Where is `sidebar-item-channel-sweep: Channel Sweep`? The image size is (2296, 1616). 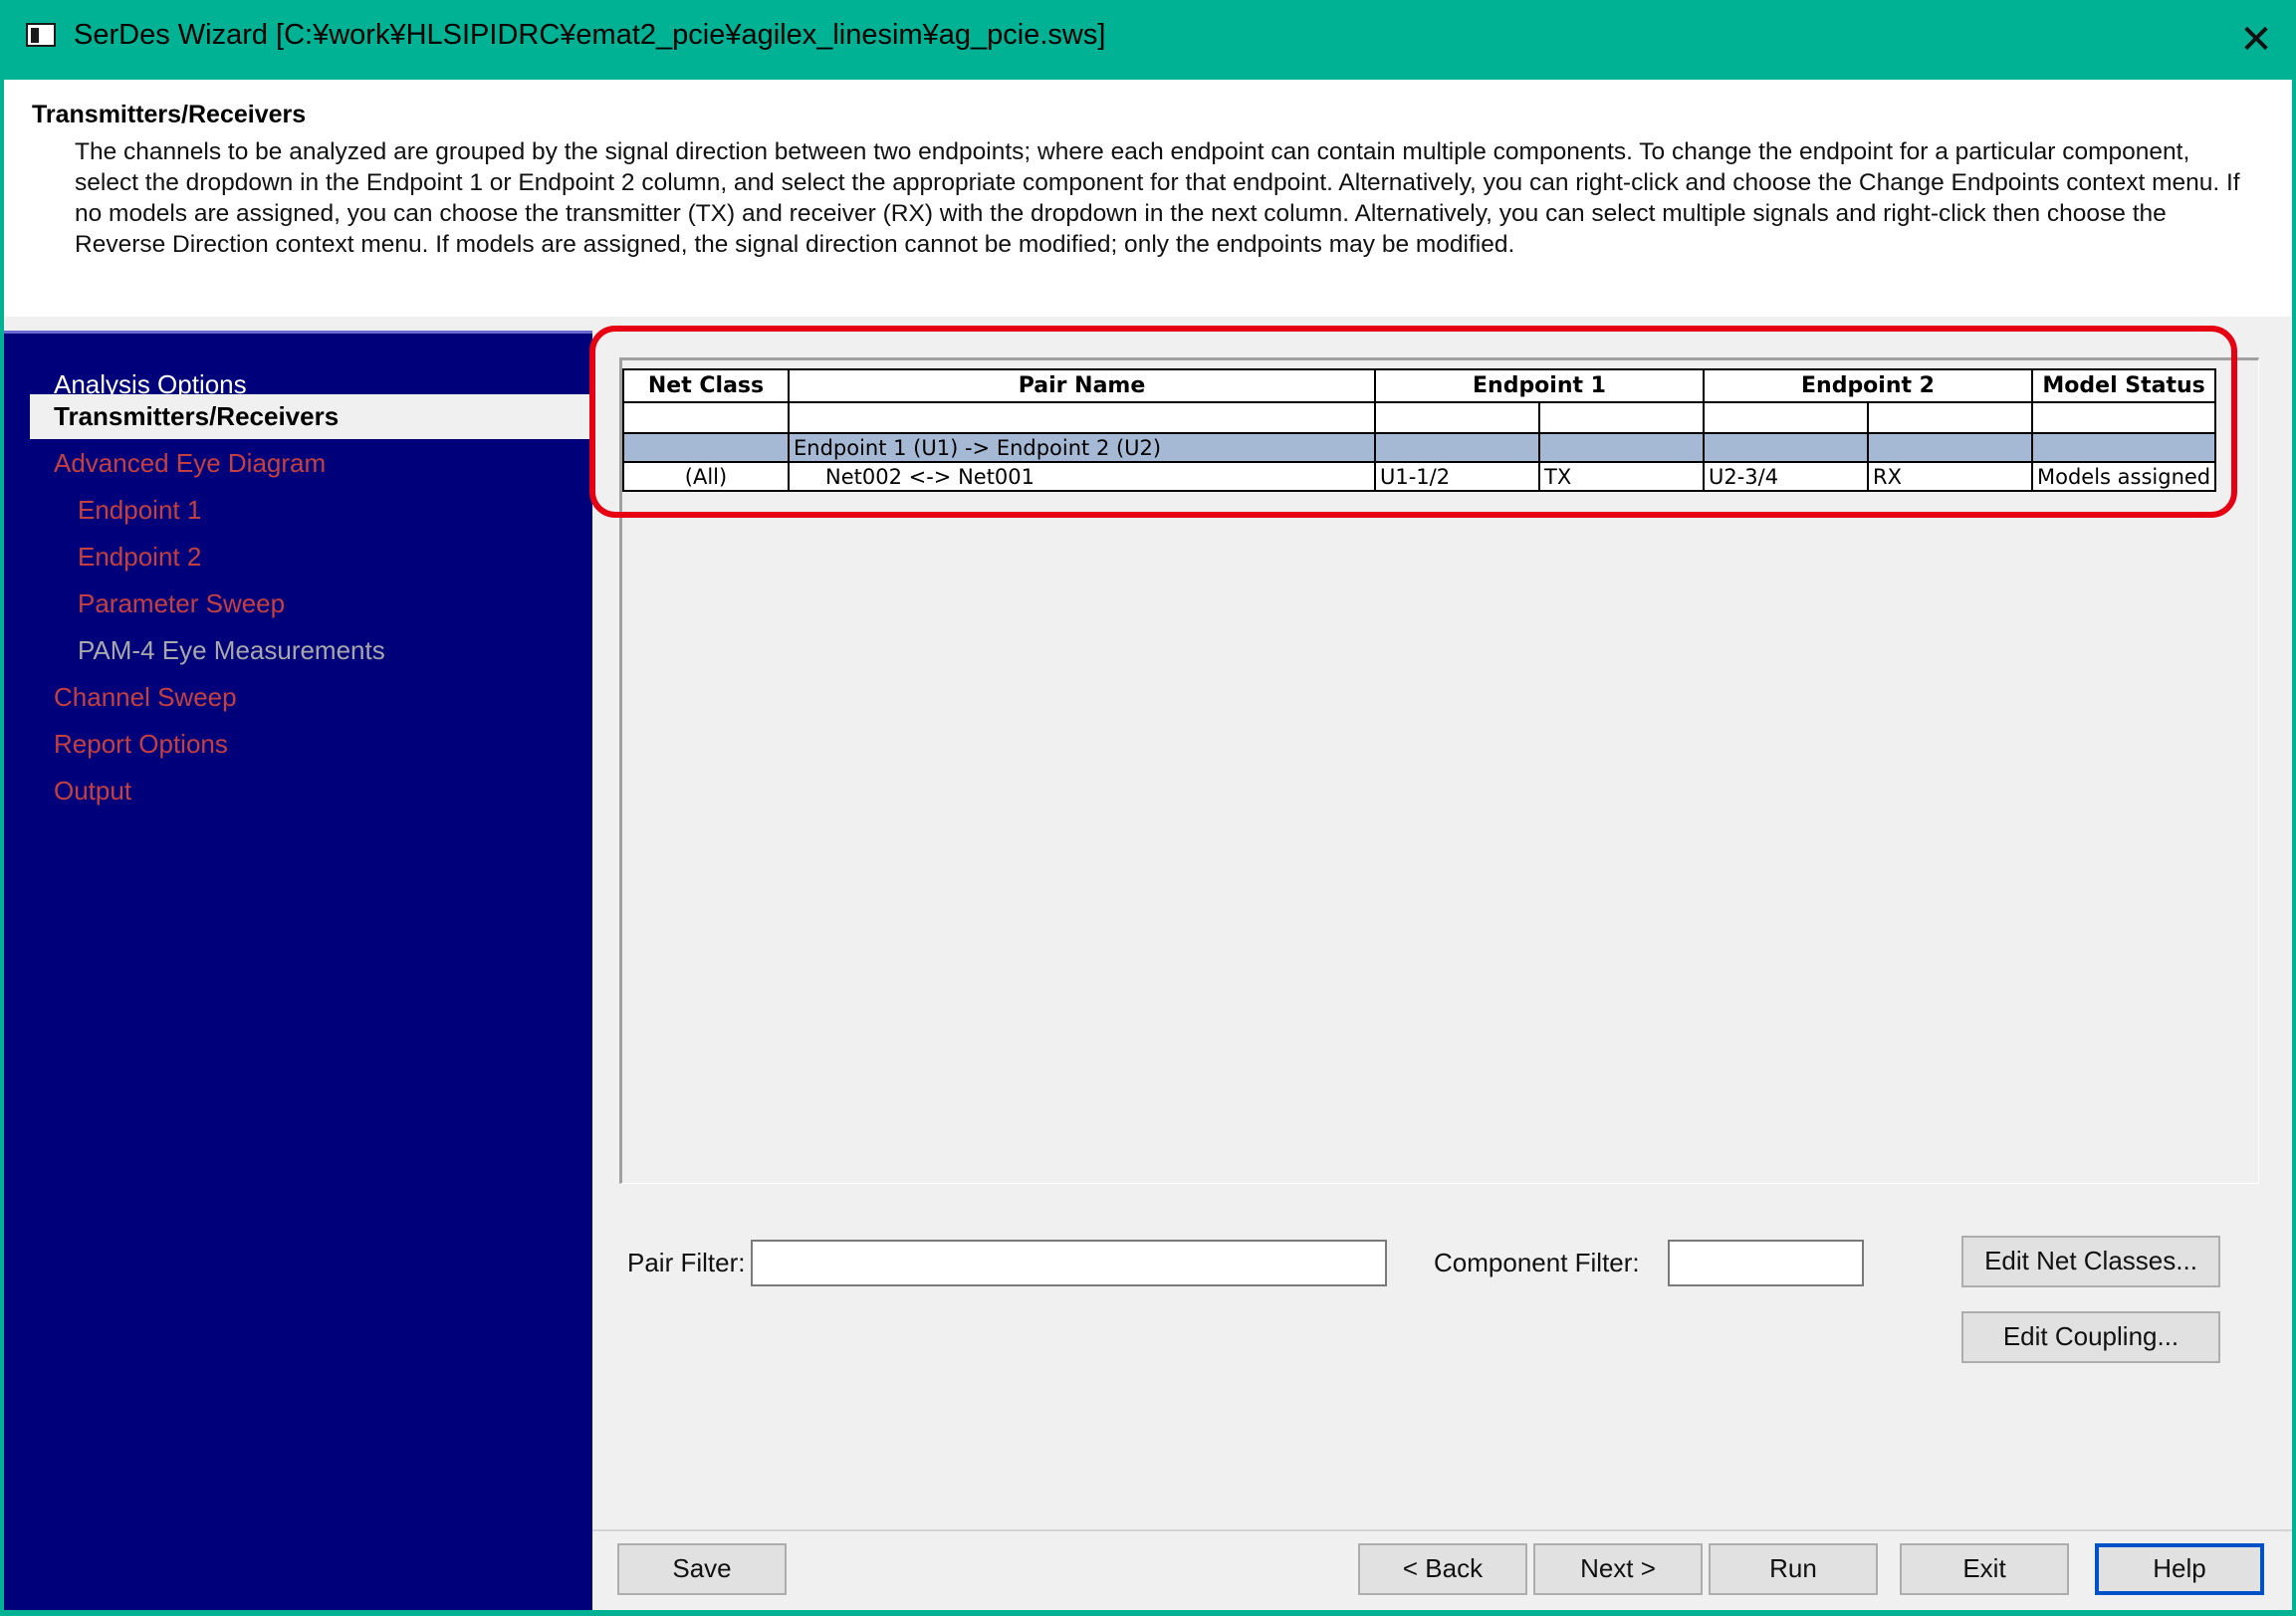 sidebar-item-channel-sweep: Channel Sweep is located at coordinates (311, 698).